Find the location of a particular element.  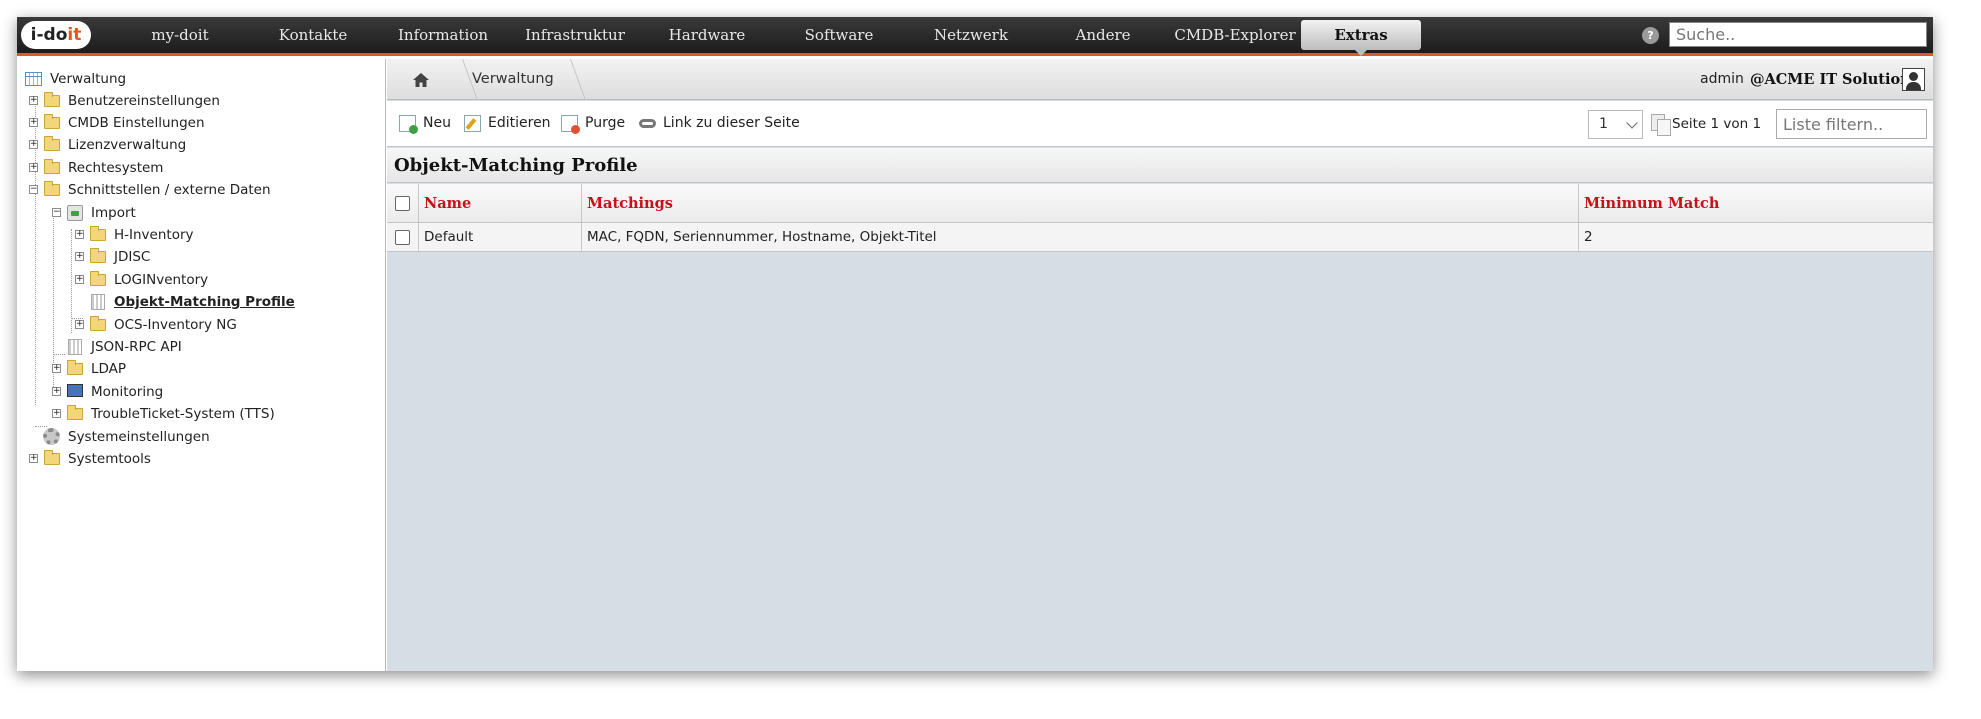

breadcrumb-item-verwaltung: Verwaltung is located at coordinates (513, 79).